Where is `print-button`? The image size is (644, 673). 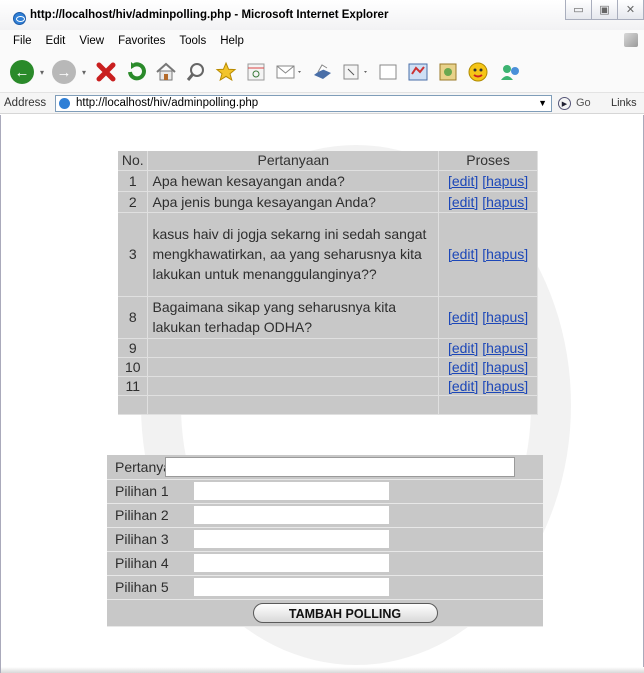 print-button is located at coordinates (322, 72).